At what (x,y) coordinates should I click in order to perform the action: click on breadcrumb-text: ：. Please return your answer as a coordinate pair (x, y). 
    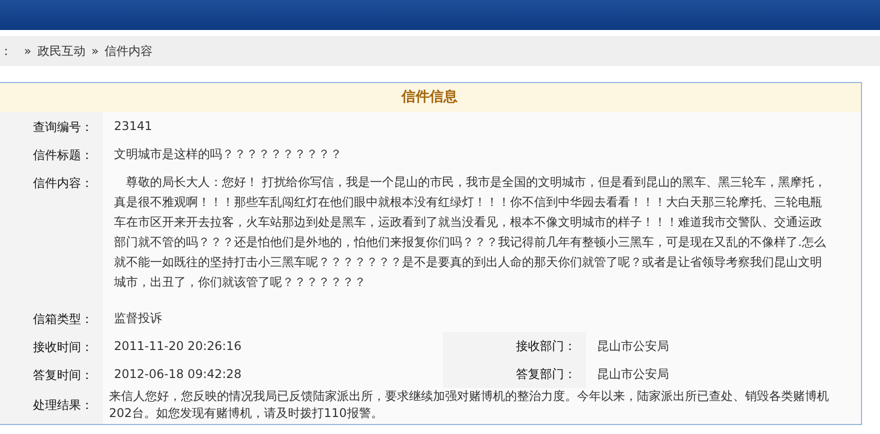
    Looking at the image, I should click on (6, 51).